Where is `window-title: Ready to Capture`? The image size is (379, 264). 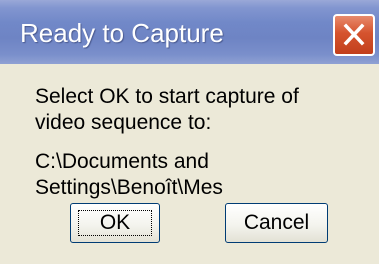 window-title: Ready to Capture is located at coordinates (122, 33).